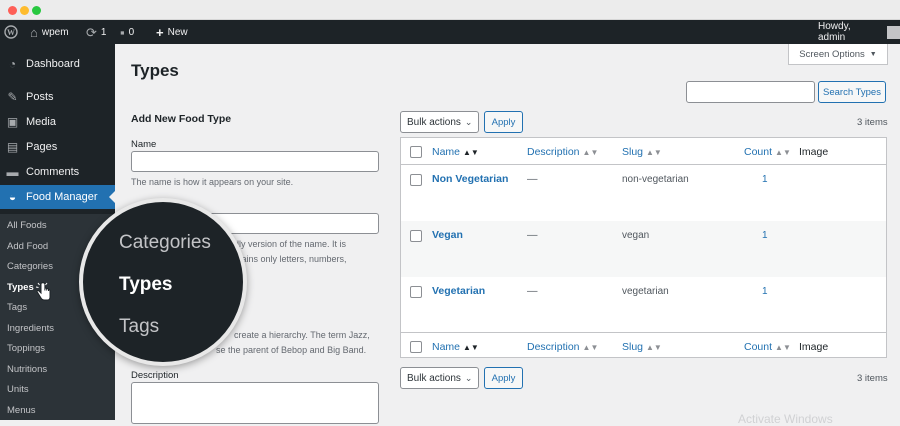  What do you see at coordinates (750, 92) in the screenshot?
I see `search-input` at bounding box center [750, 92].